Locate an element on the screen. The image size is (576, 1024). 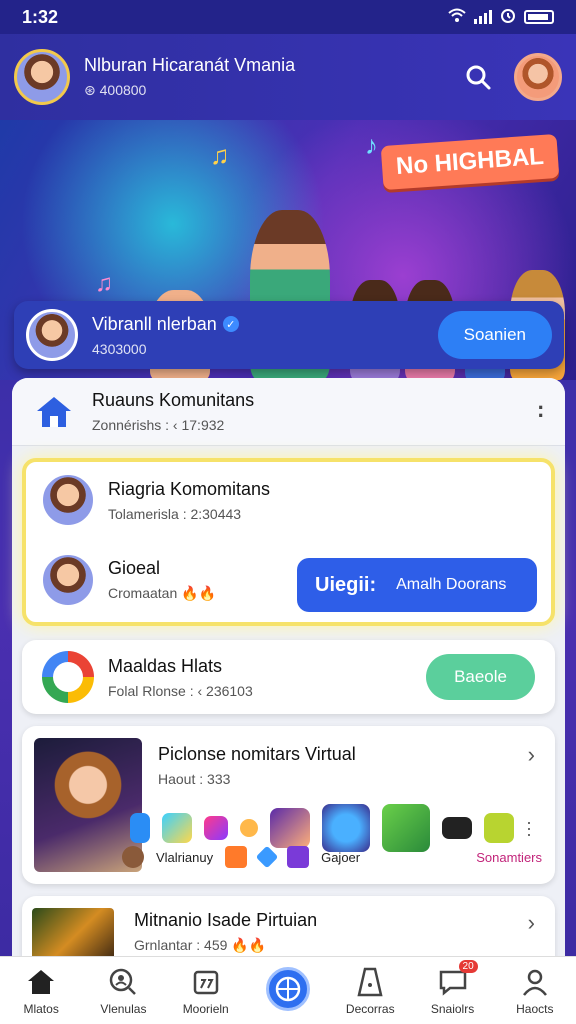
mitnanio-title: Mitnanio Isade Pirtuian is located at coordinates (226, 920).